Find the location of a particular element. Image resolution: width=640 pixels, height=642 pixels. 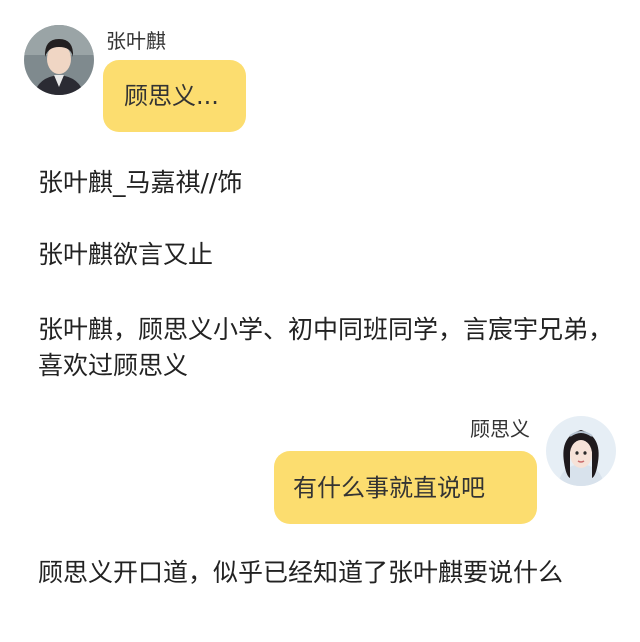

narration-text: 顾思义开口道，似乎已经知道了张叶麒要说什么 is located at coordinates (301, 572).